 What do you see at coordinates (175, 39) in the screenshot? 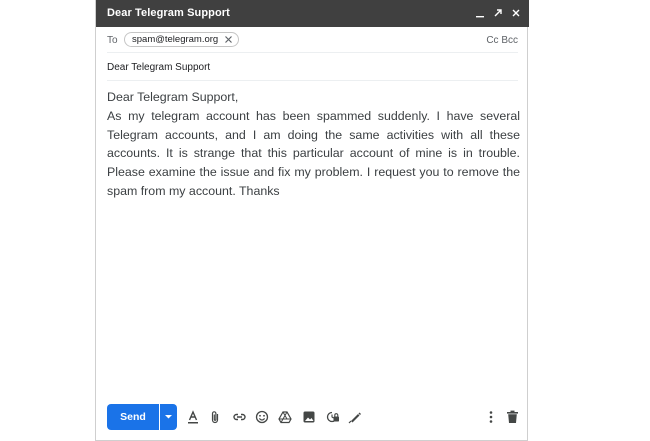
I see `recipient-email: spam@telegram.org` at bounding box center [175, 39].